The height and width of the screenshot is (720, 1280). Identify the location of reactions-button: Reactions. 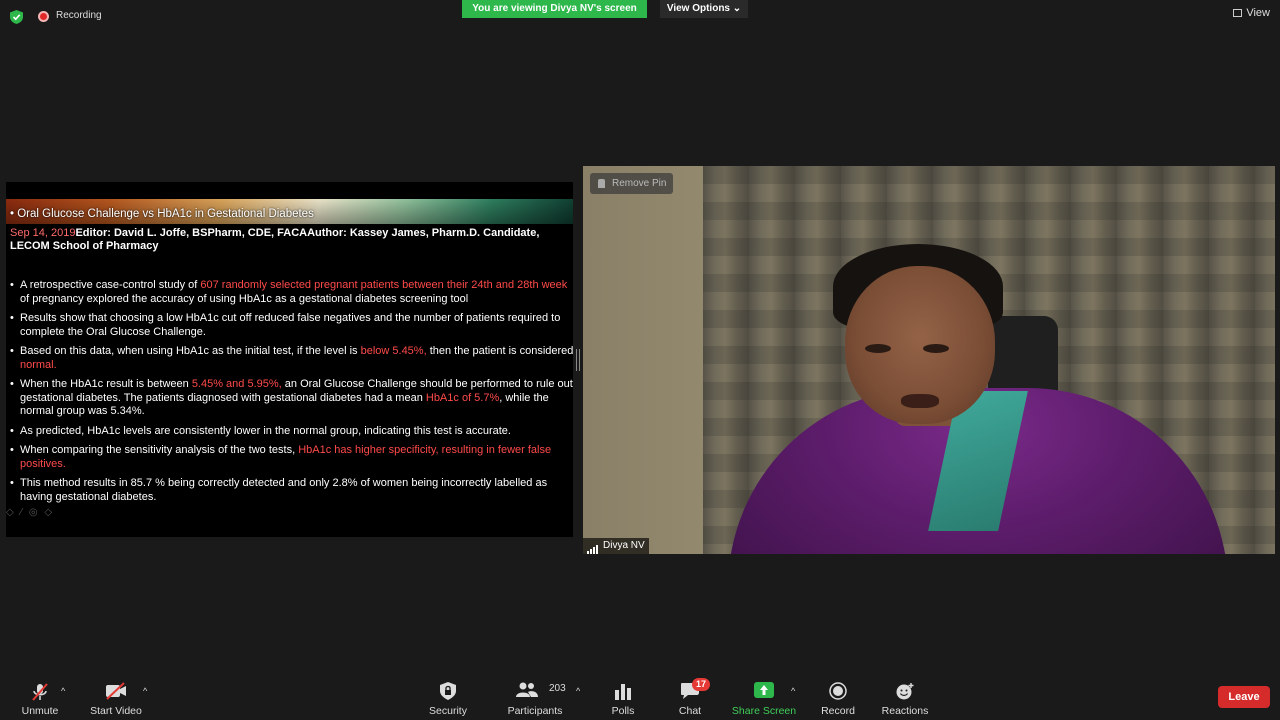
(905, 697).